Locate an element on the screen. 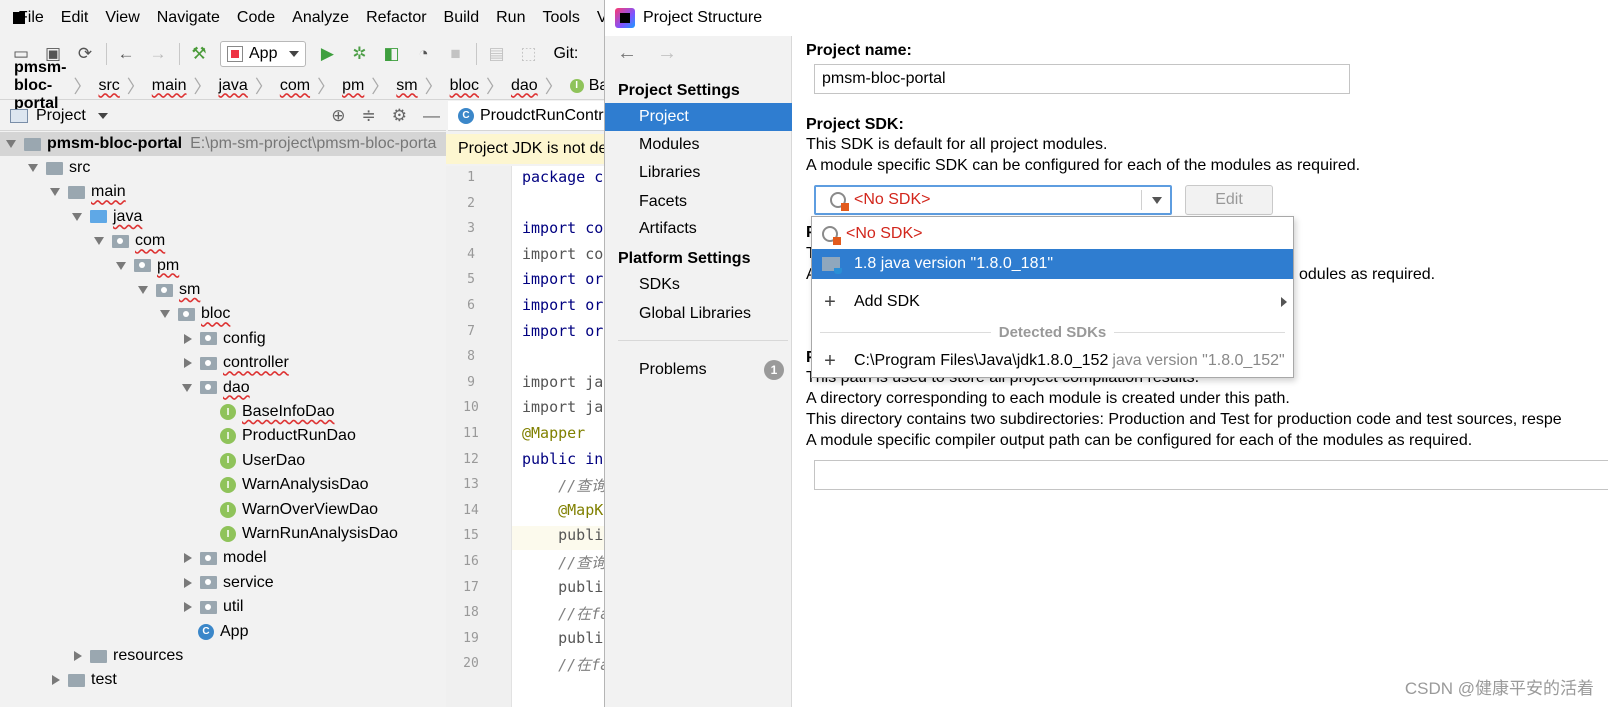 The width and height of the screenshot is (1608, 707). nav-item-global-libraries: Global Libraries is located at coordinates (698, 314).